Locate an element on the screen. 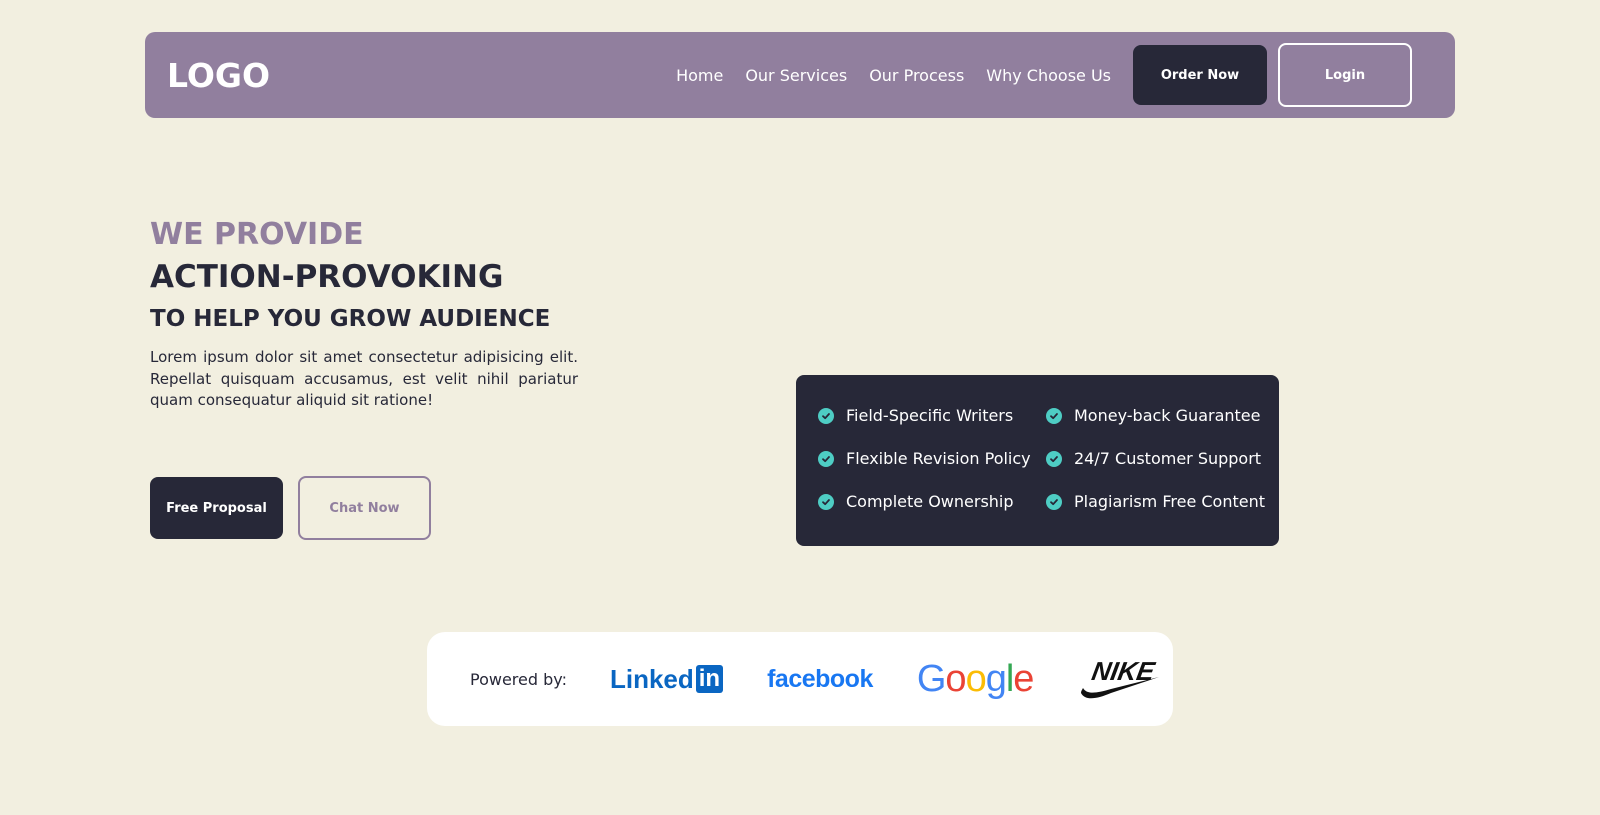  nav-home: Home is located at coordinates (699, 75).